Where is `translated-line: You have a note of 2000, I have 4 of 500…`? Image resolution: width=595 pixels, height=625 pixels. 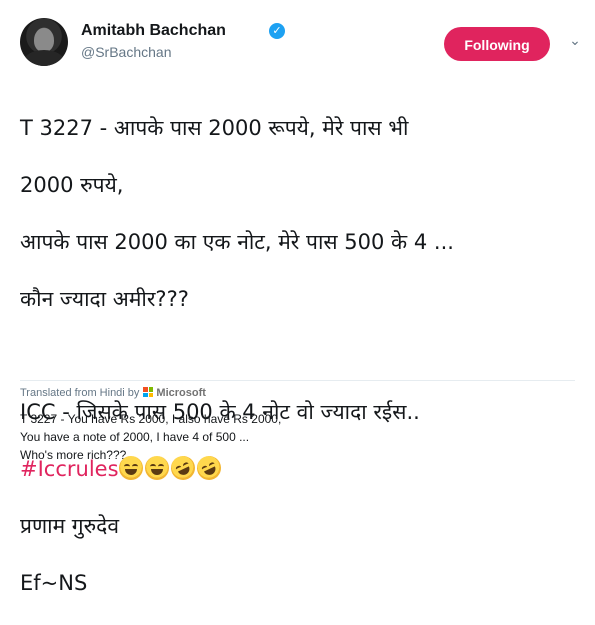 translated-line: You have a note of 2000, I have 4 of 500… is located at coordinates (135, 437).